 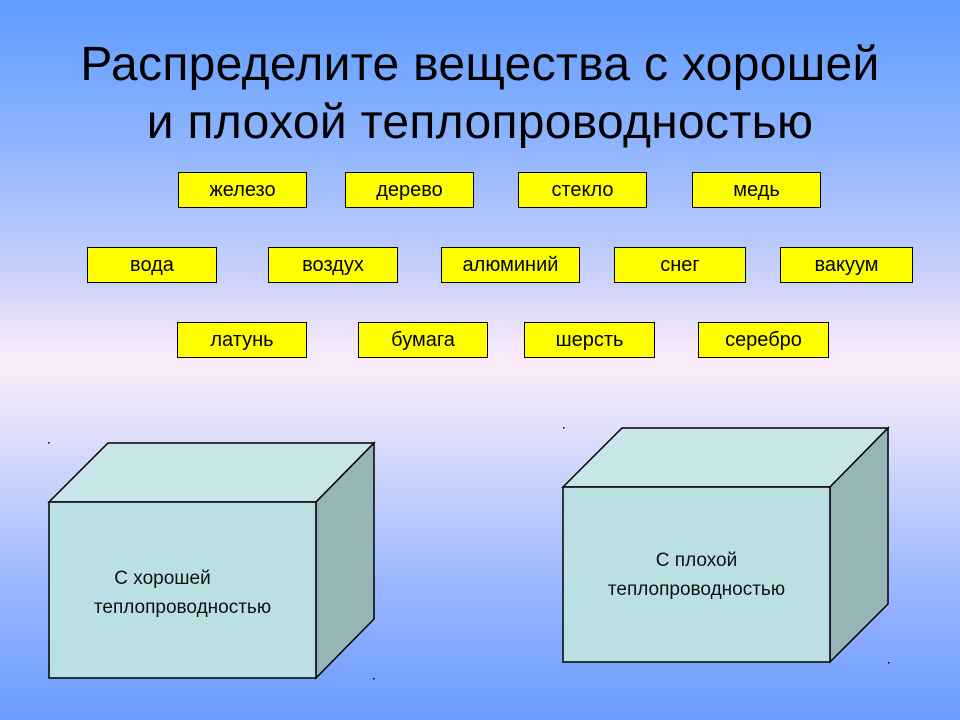 What do you see at coordinates (696, 575) in the screenshot?
I see `poor-conductivity-label: С плохой теплопроводностью` at bounding box center [696, 575].